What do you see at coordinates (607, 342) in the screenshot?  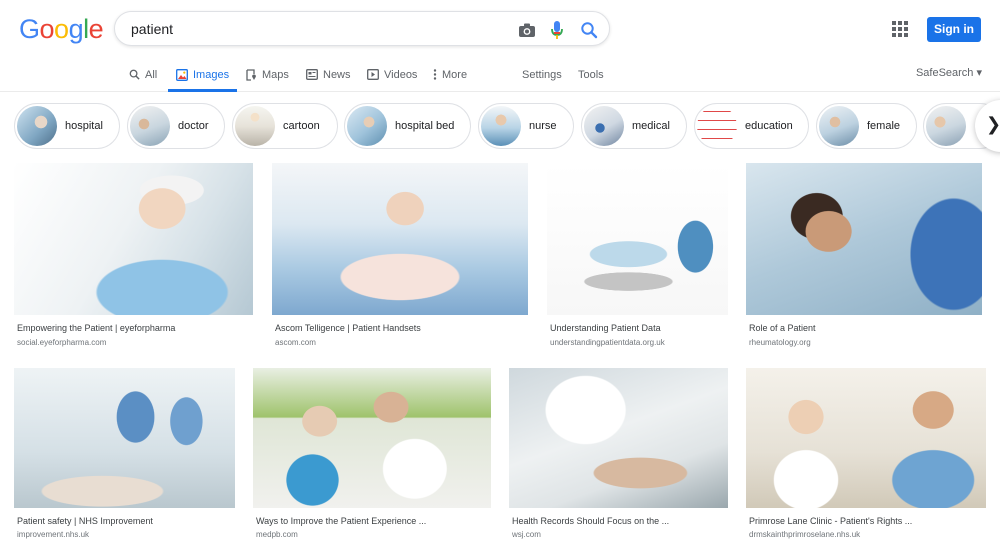 I see `result-domain: understandingpatientdata.org.uk` at bounding box center [607, 342].